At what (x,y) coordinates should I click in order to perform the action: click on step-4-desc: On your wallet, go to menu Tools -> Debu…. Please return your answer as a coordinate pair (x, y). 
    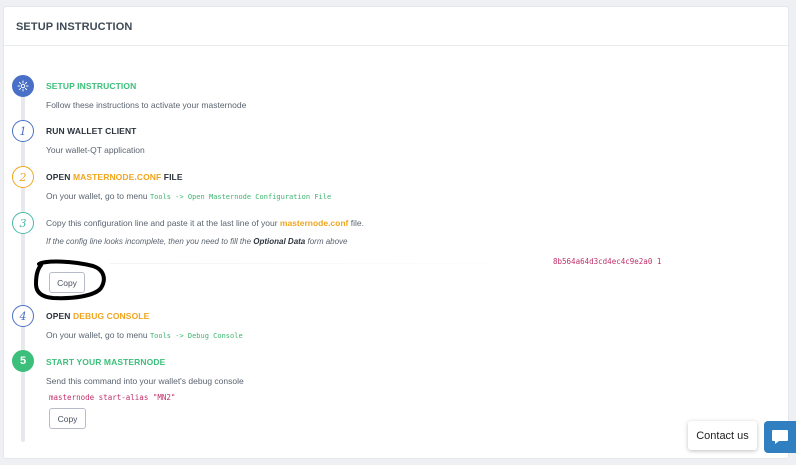
    Looking at the image, I should click on (396, 335).